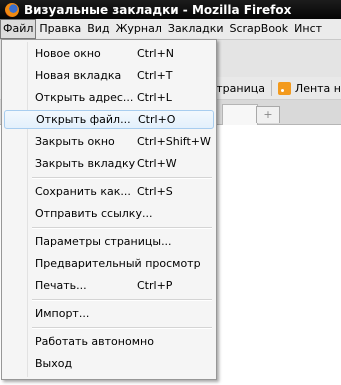 The width and height of the screenshot is (341, 385). I want to click on menu-item-shortcut: Ctrl+S, so click(155, 191).